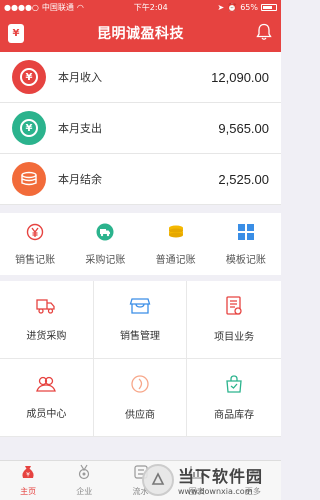  I want to click on tab-company: 企业, so click(84, 480).